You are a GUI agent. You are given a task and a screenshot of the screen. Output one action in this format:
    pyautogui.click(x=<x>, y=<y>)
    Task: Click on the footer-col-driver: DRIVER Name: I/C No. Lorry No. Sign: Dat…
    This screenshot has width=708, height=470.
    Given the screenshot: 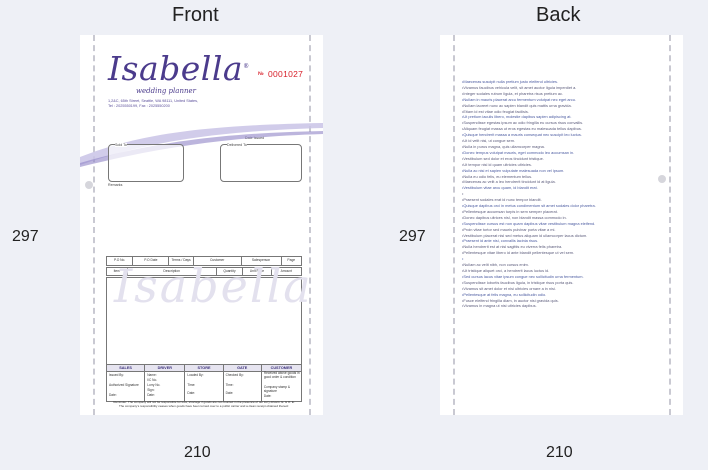 What is the action you would take?
    pyautogui.click(x=165, y=383)
    